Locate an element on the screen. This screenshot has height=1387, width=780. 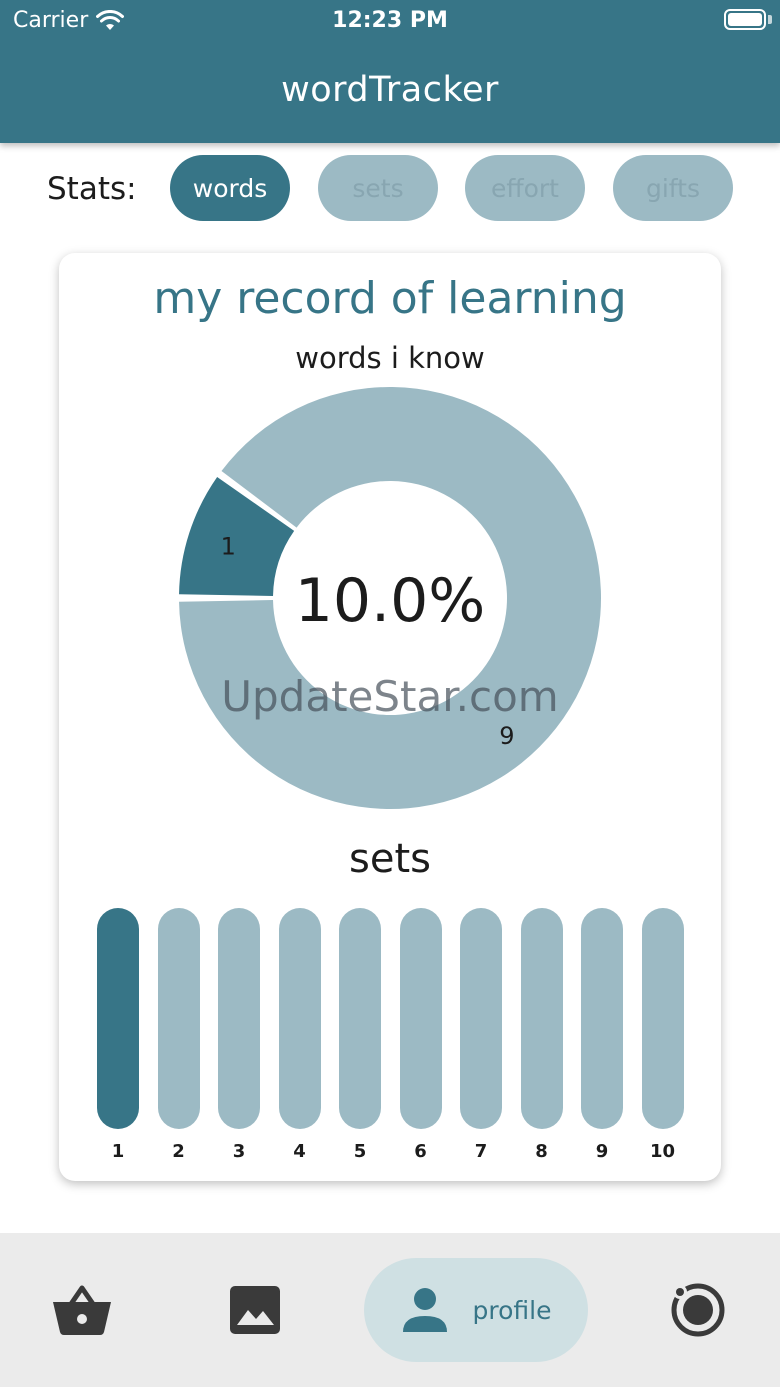
record-icon is located at coordinates (698, 1310).